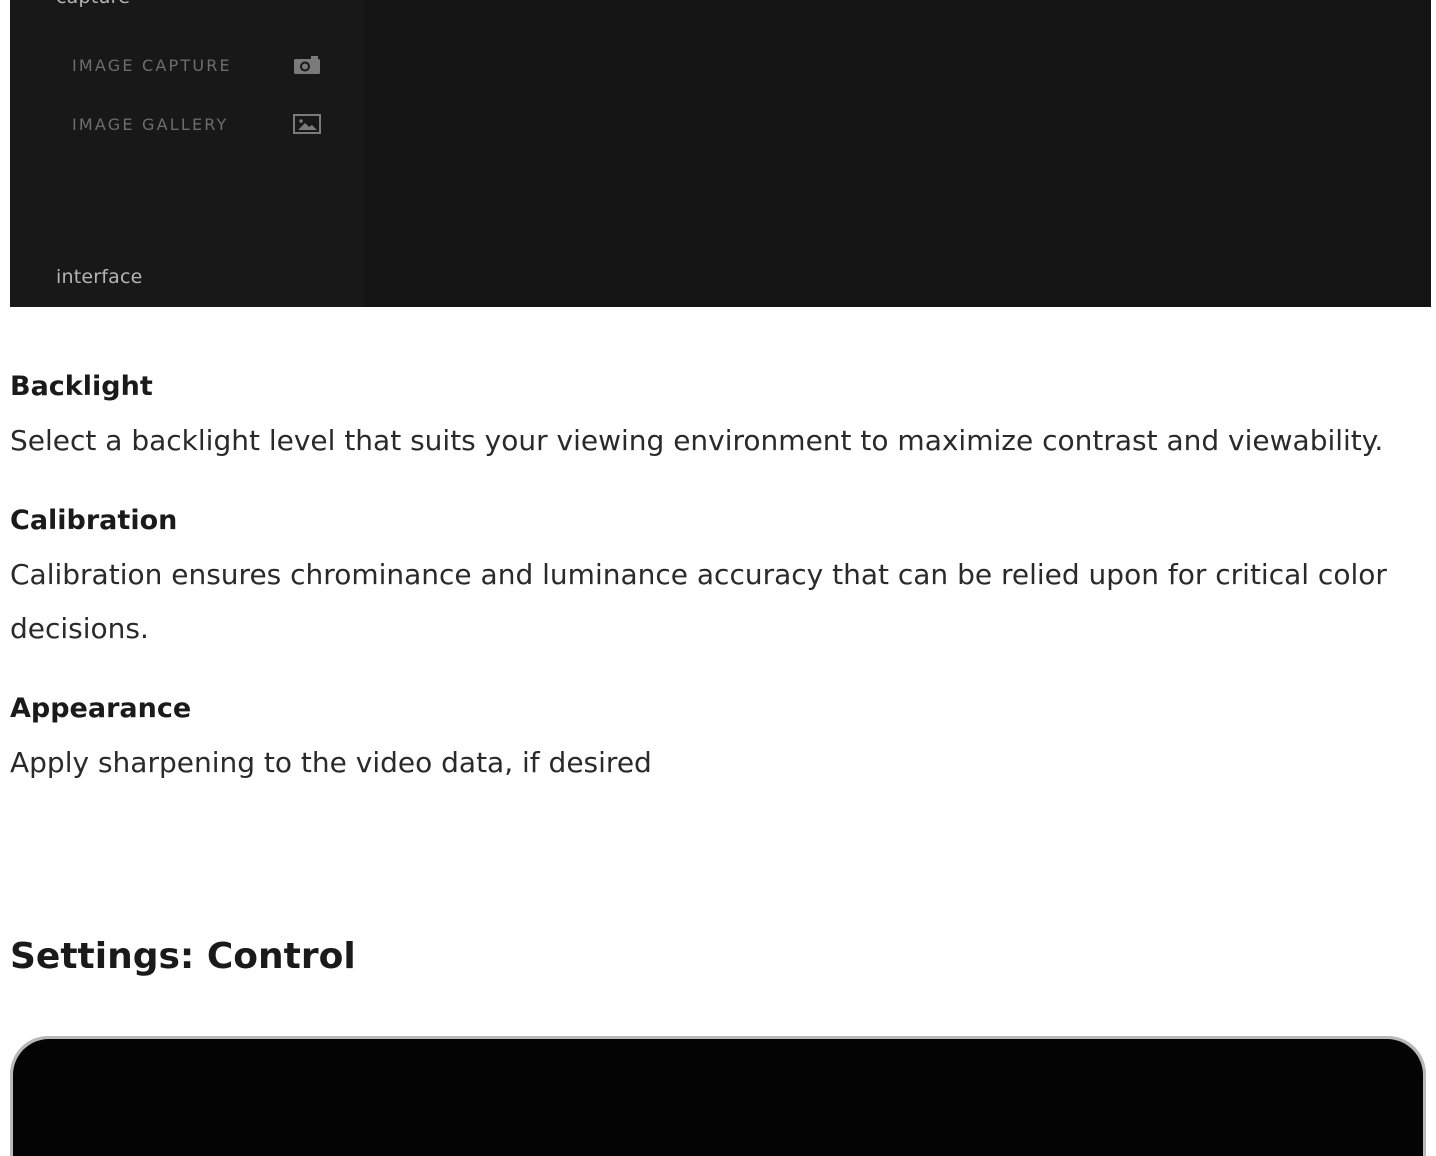 The height and width of the screenshot is (1156, 1436). What do you see at coordinates (307, 65) in the screenshot?
I see `camera-icon` at bounding box center [307, 65].